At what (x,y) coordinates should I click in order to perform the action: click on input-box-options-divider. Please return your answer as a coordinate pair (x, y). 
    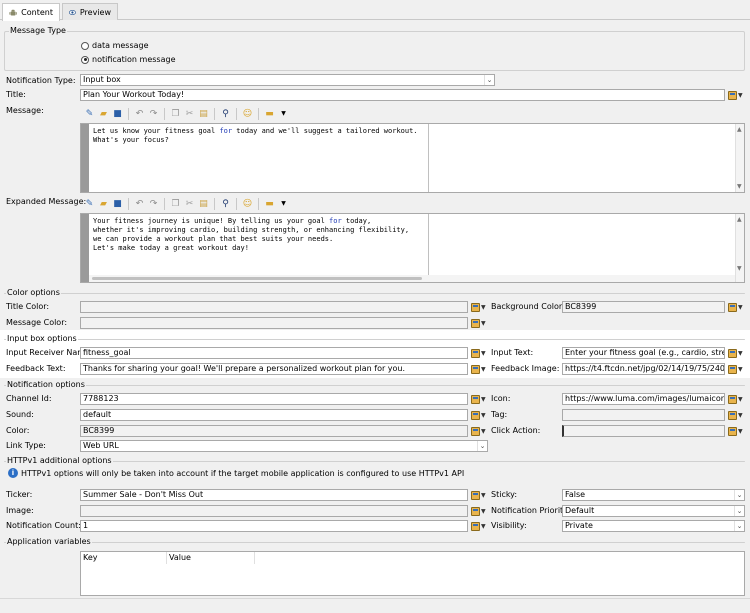
    Looking at the image, I should click on (374, 339).